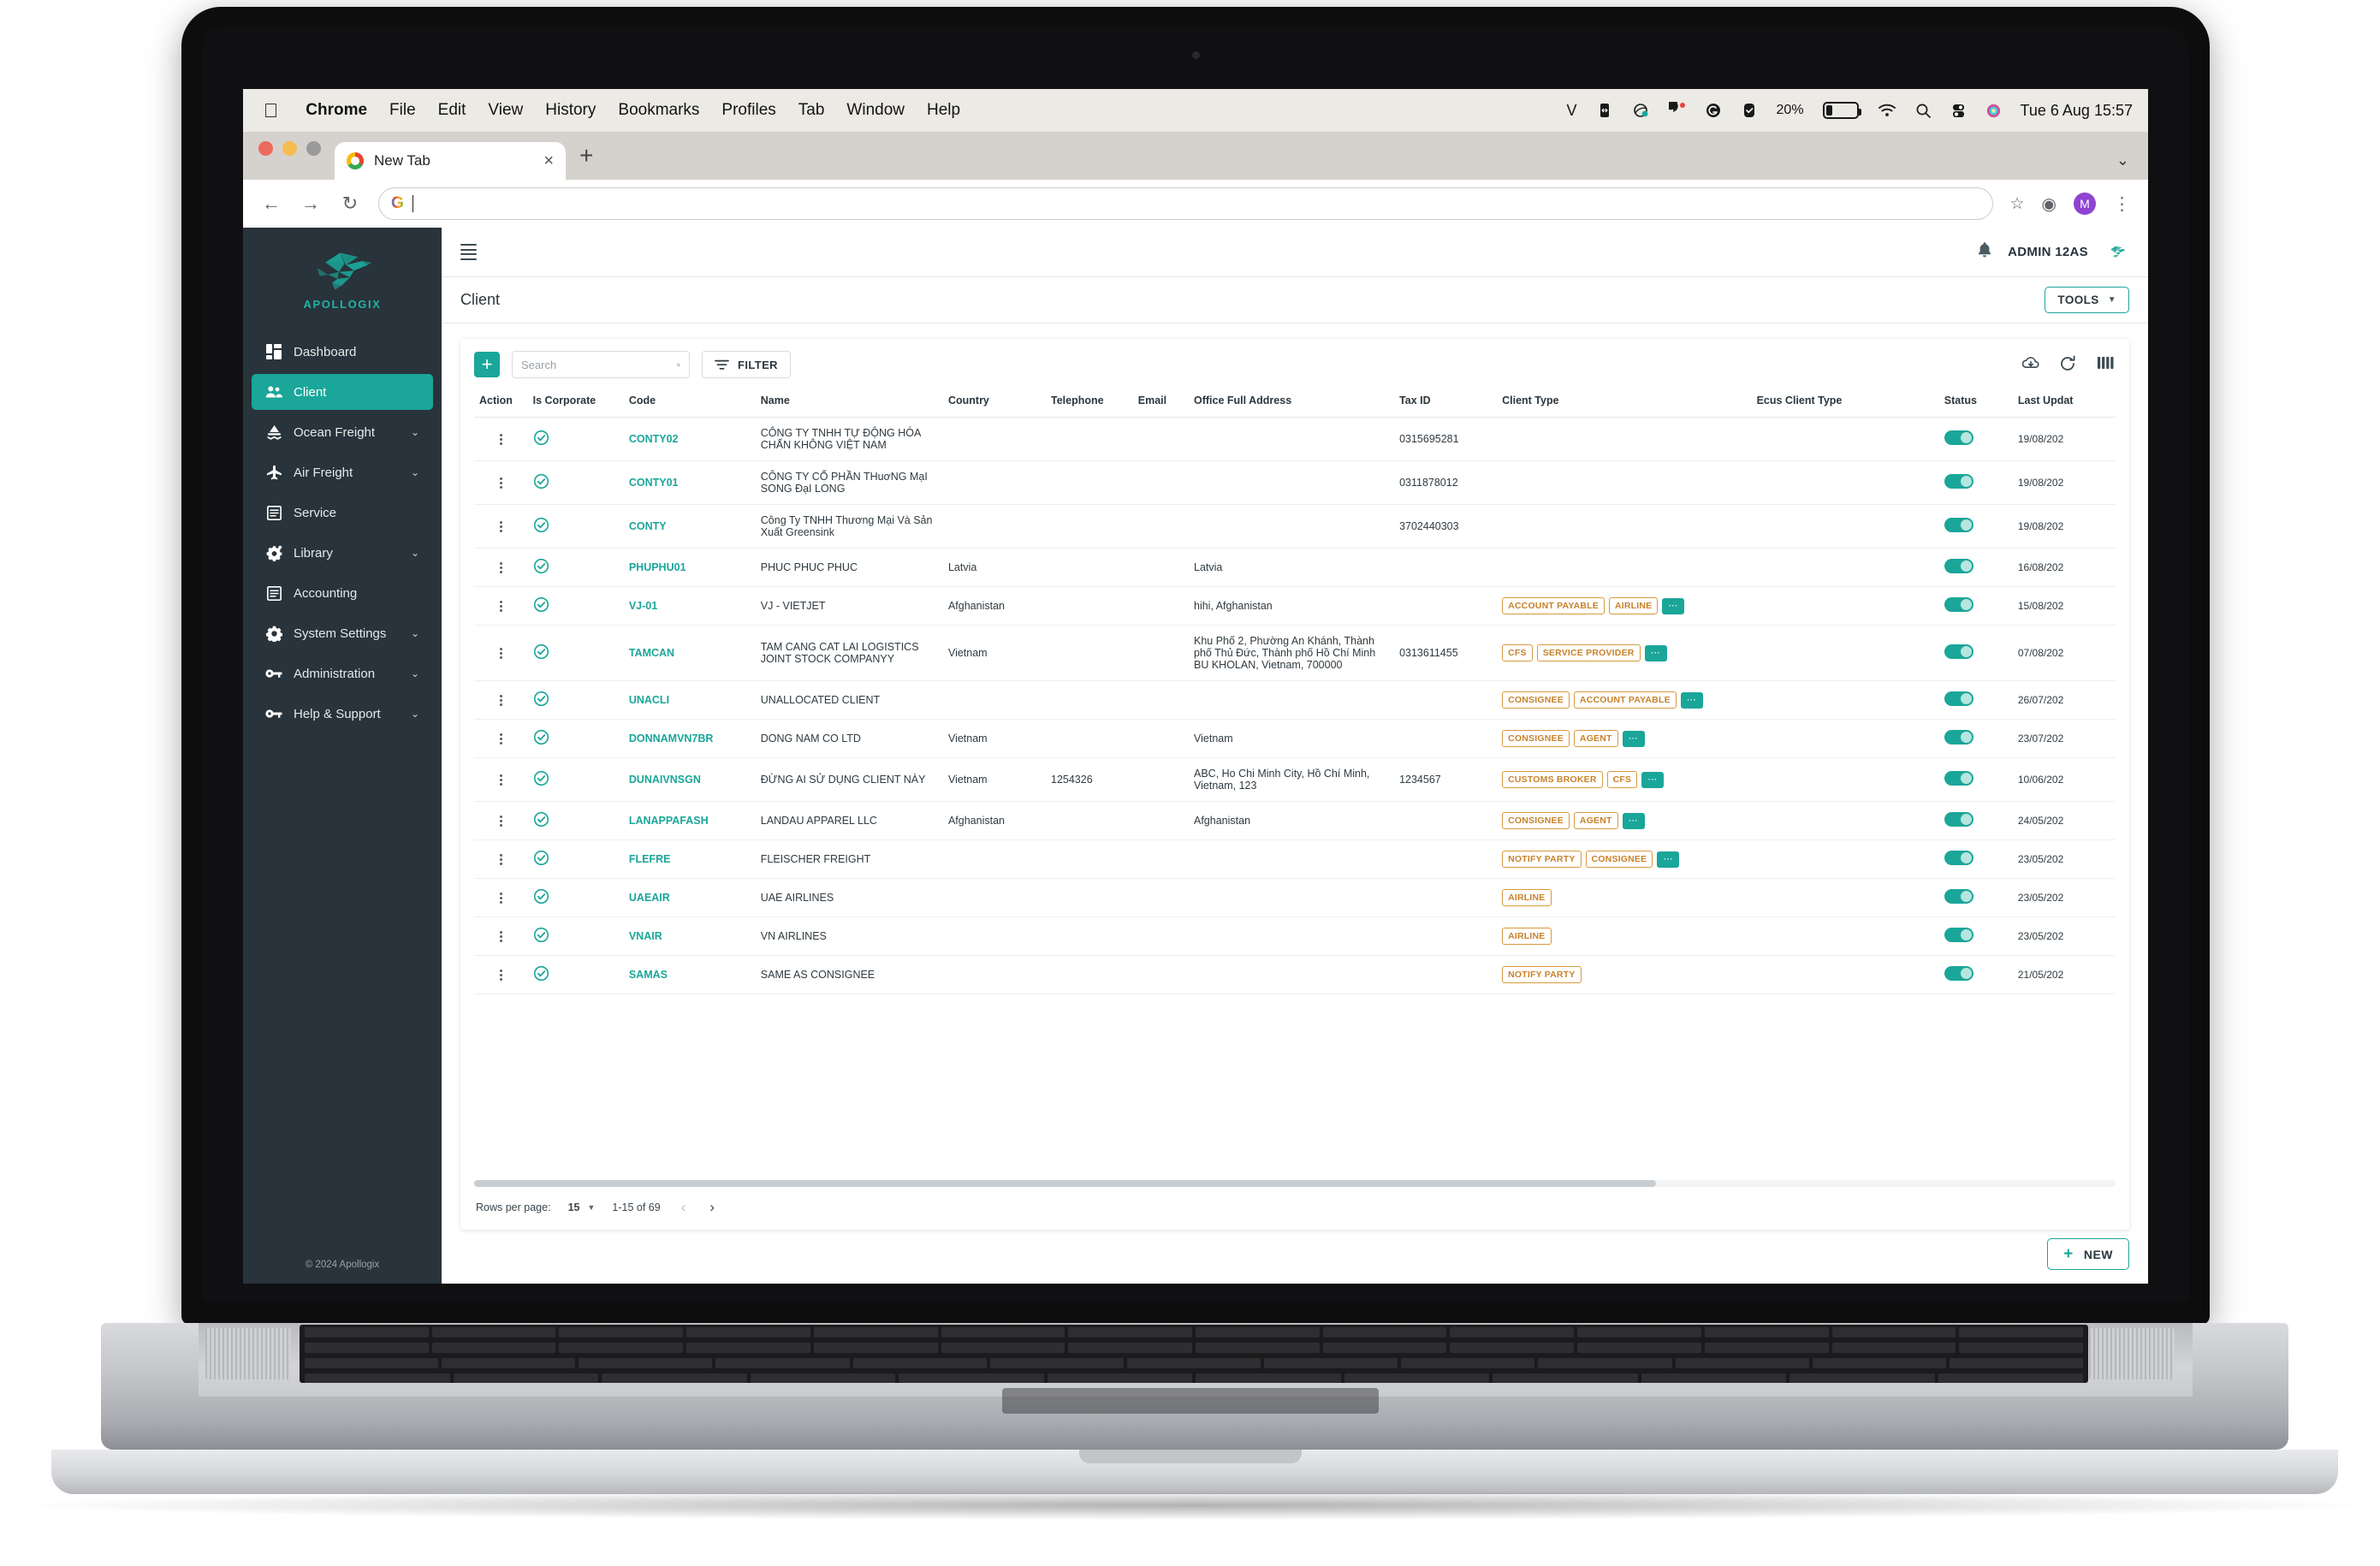 The height and width of the screenshot is (1566, 2380). Describe the element at coordinates (1292, 402) in the screenshot. I see `col-address: Office Full Address` at that location.